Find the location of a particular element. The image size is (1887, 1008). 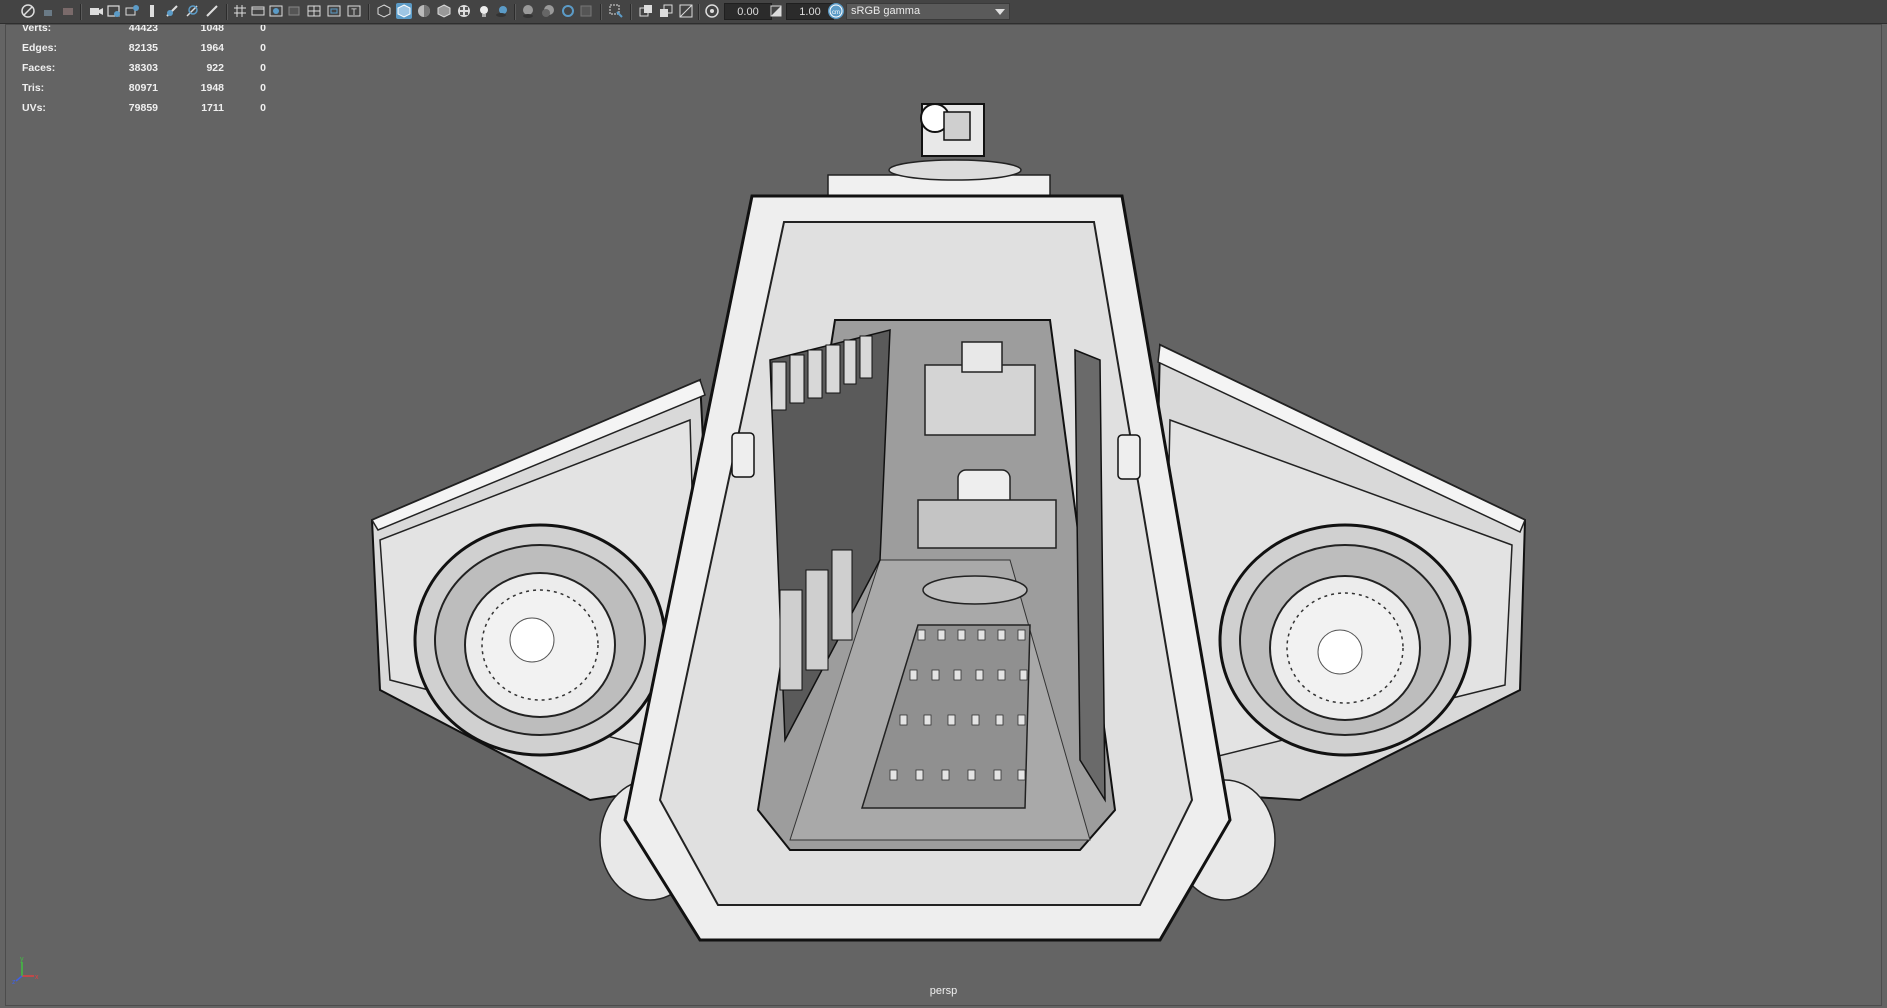

bookmarks-icon is located at coordinates (96, 11).